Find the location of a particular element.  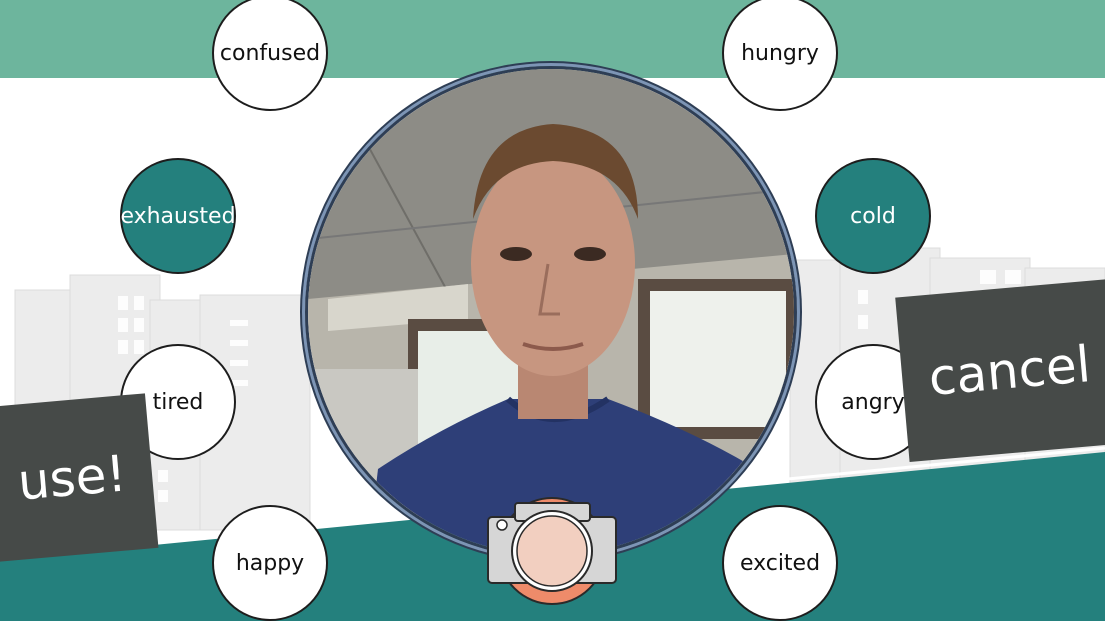

mood-angry-label: angry is located at coordinates (873, 402).